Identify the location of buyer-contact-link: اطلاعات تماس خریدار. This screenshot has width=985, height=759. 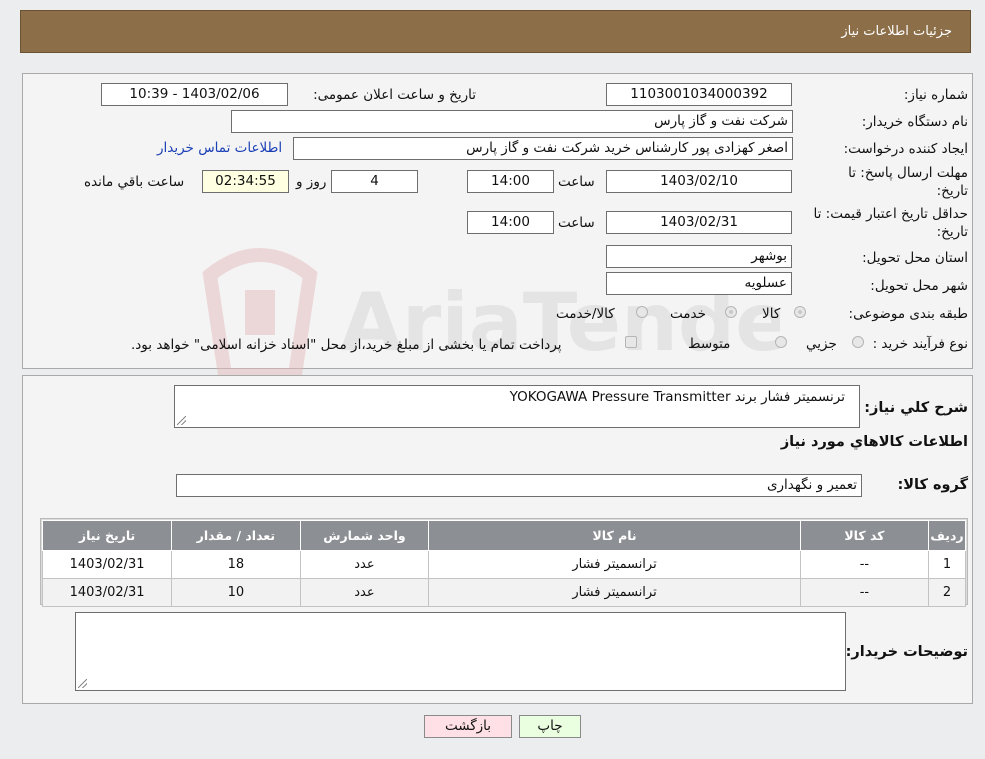
(219, 148).